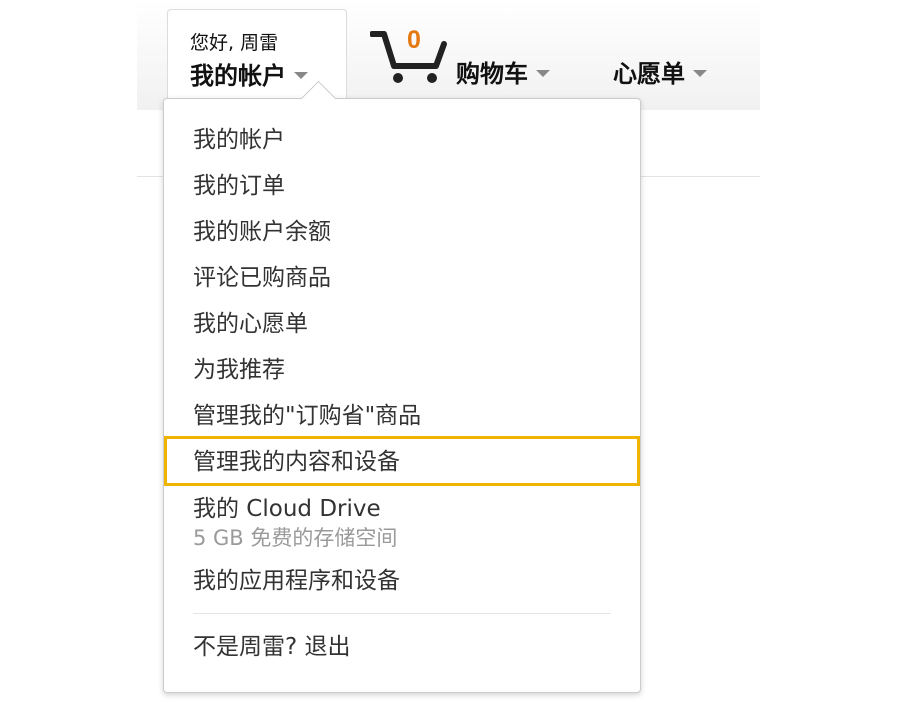 This screenshot has height=709, width=900. I want to click on menu-item-recommendations: 为我推荐, so click(239, 370).